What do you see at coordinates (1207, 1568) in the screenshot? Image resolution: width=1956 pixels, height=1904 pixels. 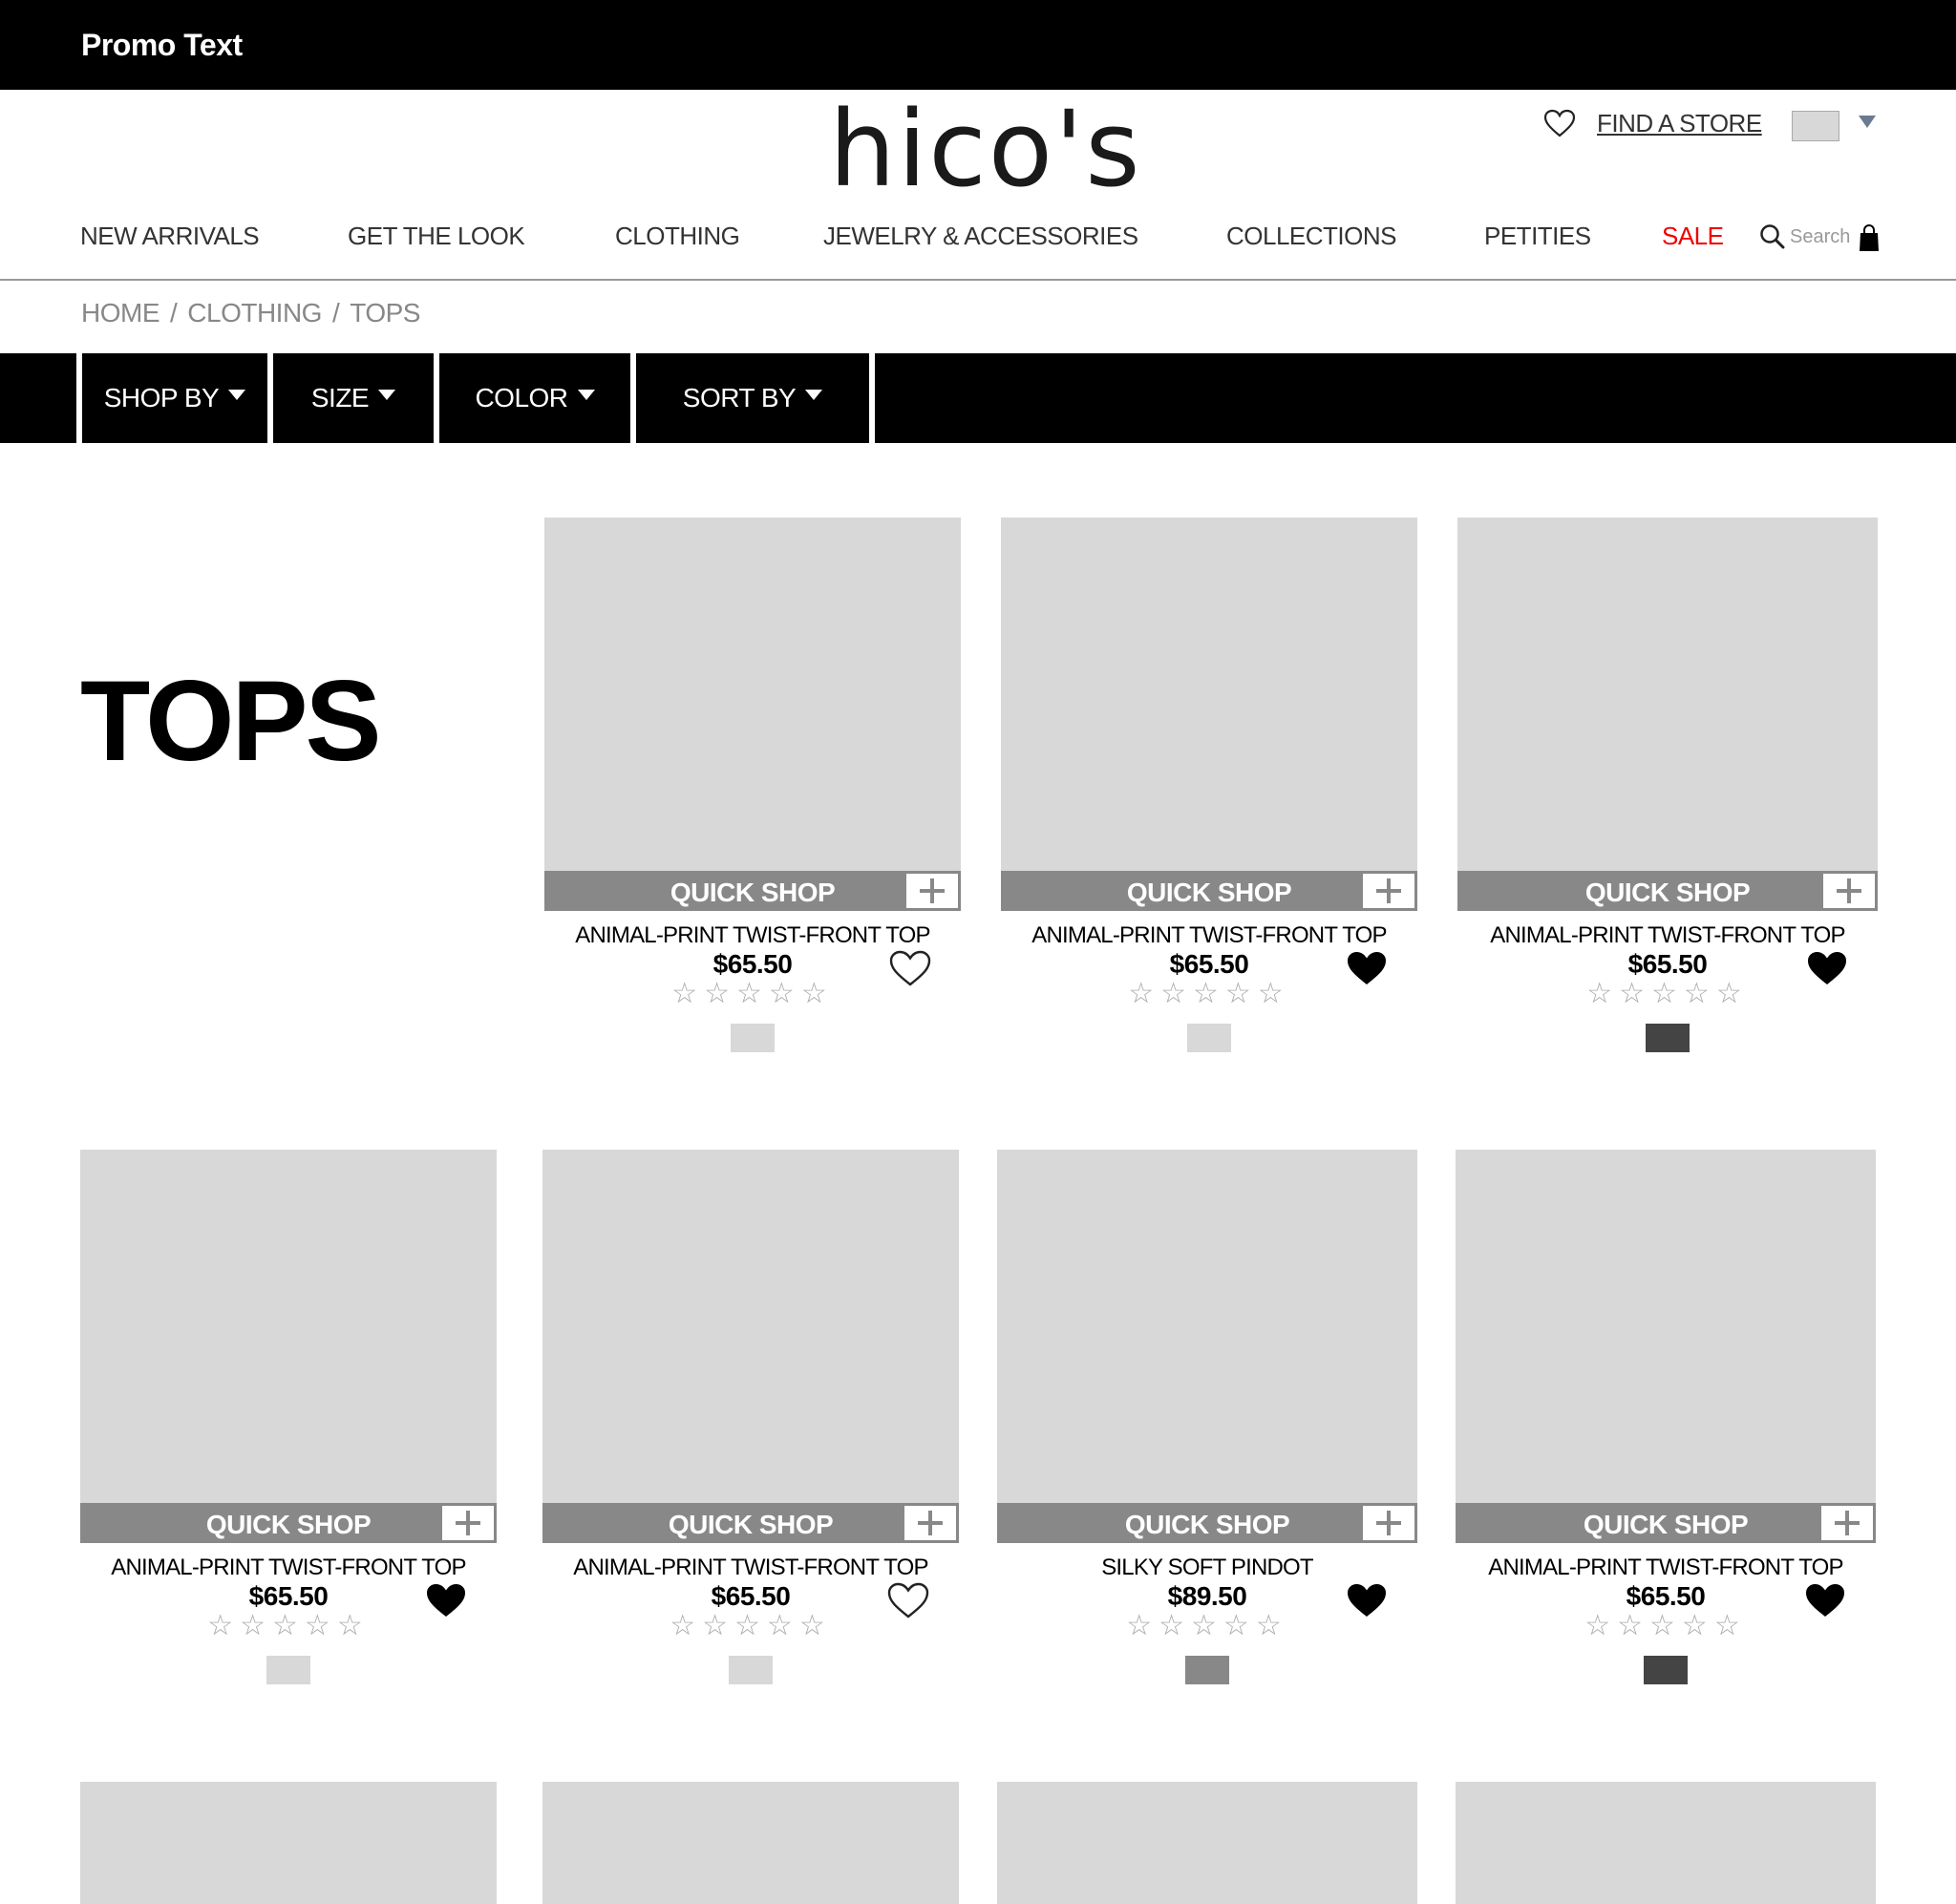 I see `product-name: SILKY SOFT PINDOT` at bounding box center [1207, 1568].